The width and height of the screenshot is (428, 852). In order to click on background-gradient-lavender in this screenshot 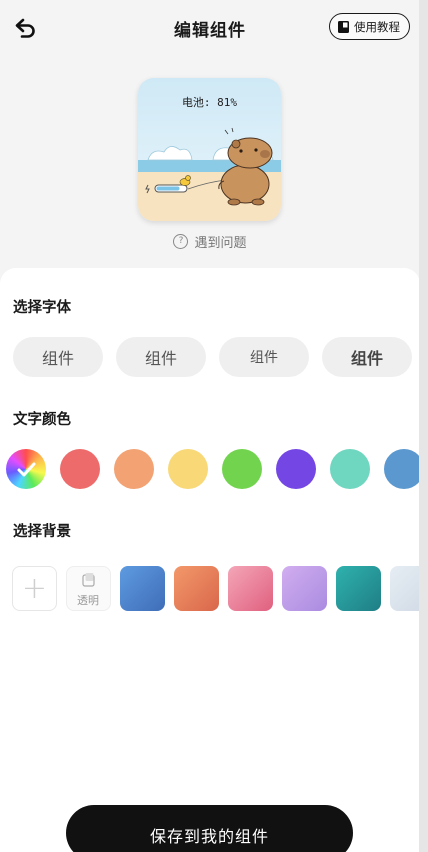, I will do `click(304, 588)`.